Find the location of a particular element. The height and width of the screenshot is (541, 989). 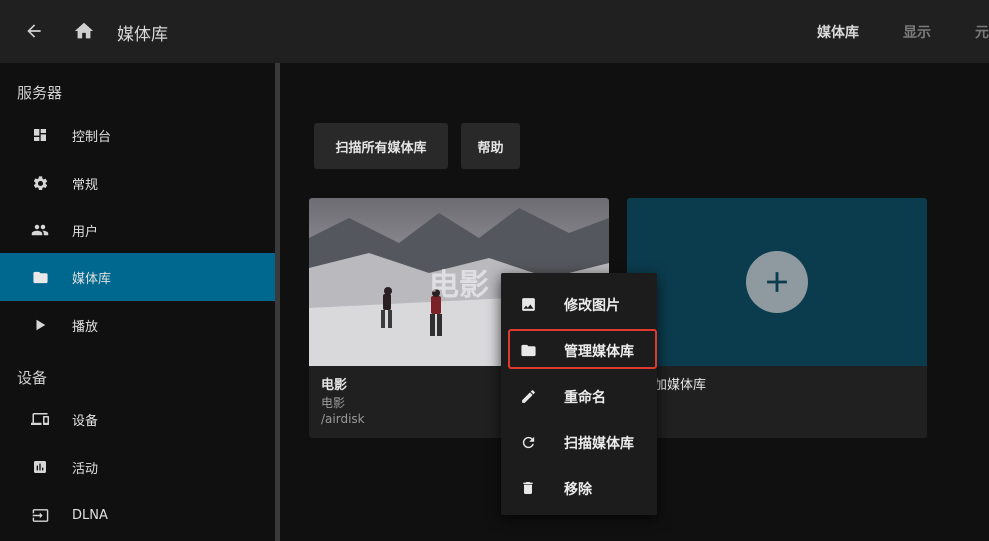

menu-item-label: 修改图片 is located at coordinates (592, 306).